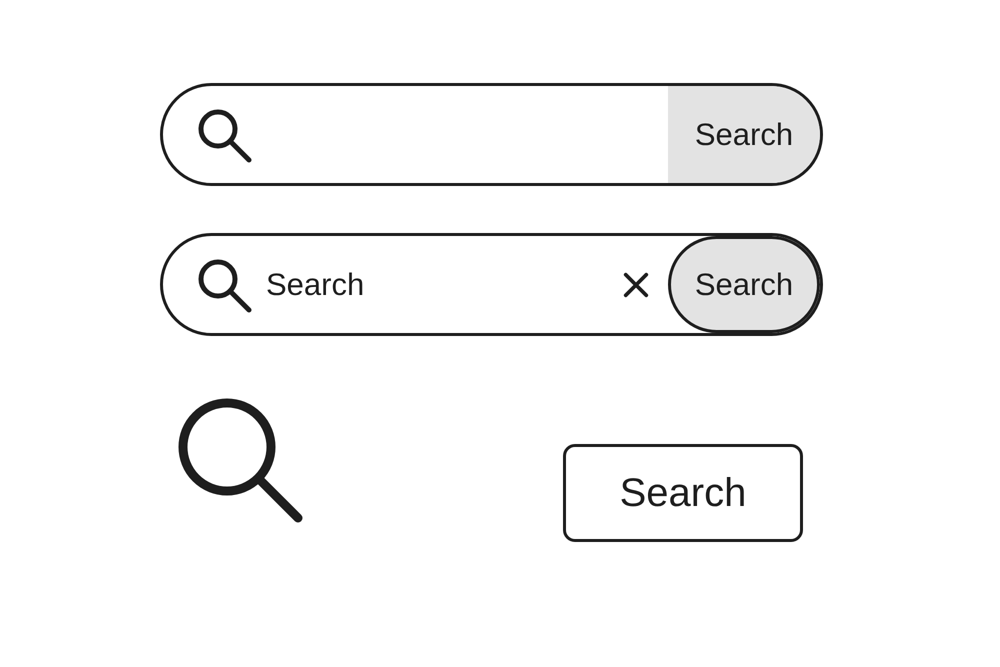  I want to click on close-icon, so click(636, 284).